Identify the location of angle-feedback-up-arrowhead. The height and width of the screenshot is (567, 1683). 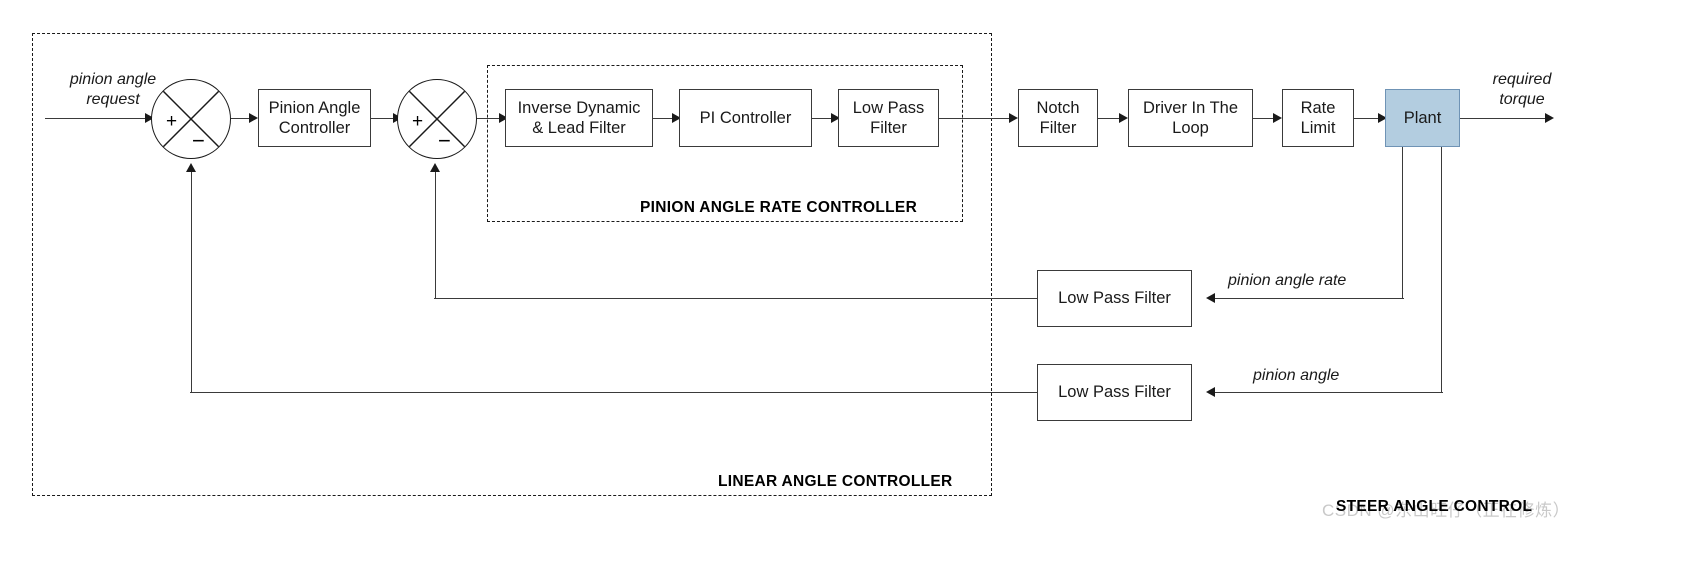
(191, 167).